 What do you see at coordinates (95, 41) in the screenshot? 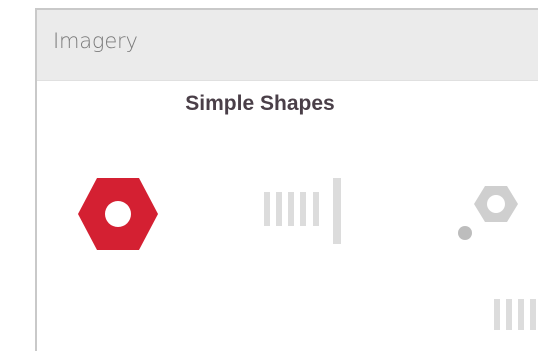
I see `panel-title: Imagery` at bounding box center [95, 41].